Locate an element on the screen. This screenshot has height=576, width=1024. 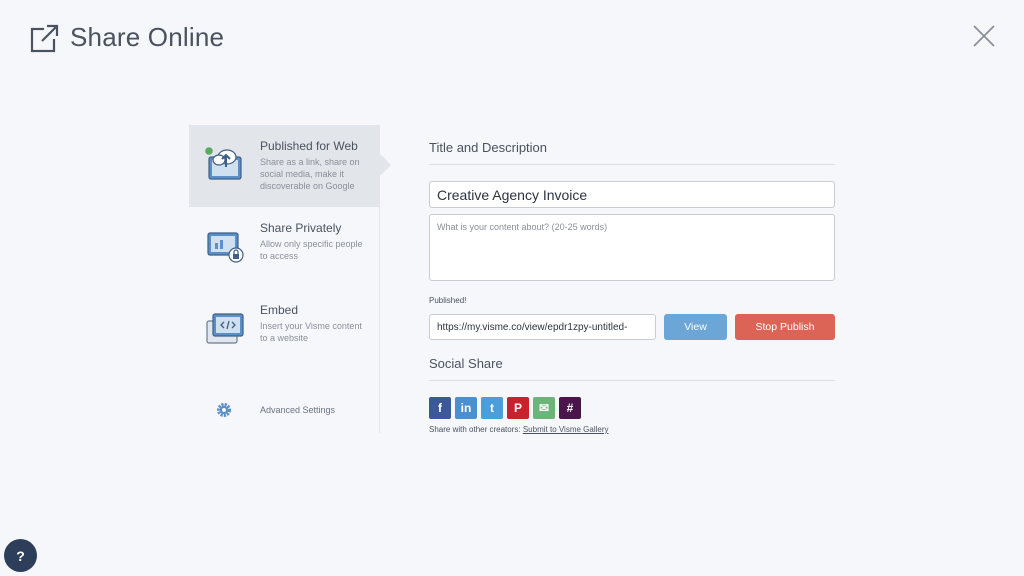
close-icon is located at coordinates (984, 36).